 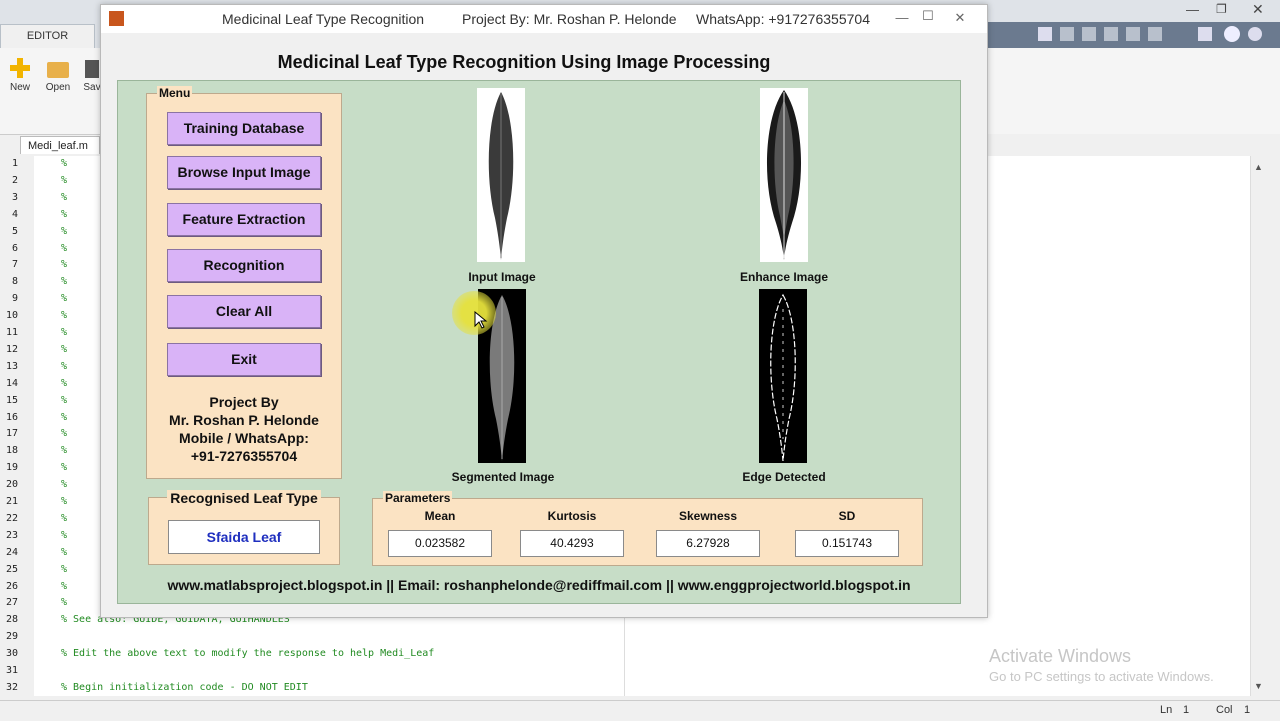 I want to click on chevron-down-icon, so click(x=1255, y=34).